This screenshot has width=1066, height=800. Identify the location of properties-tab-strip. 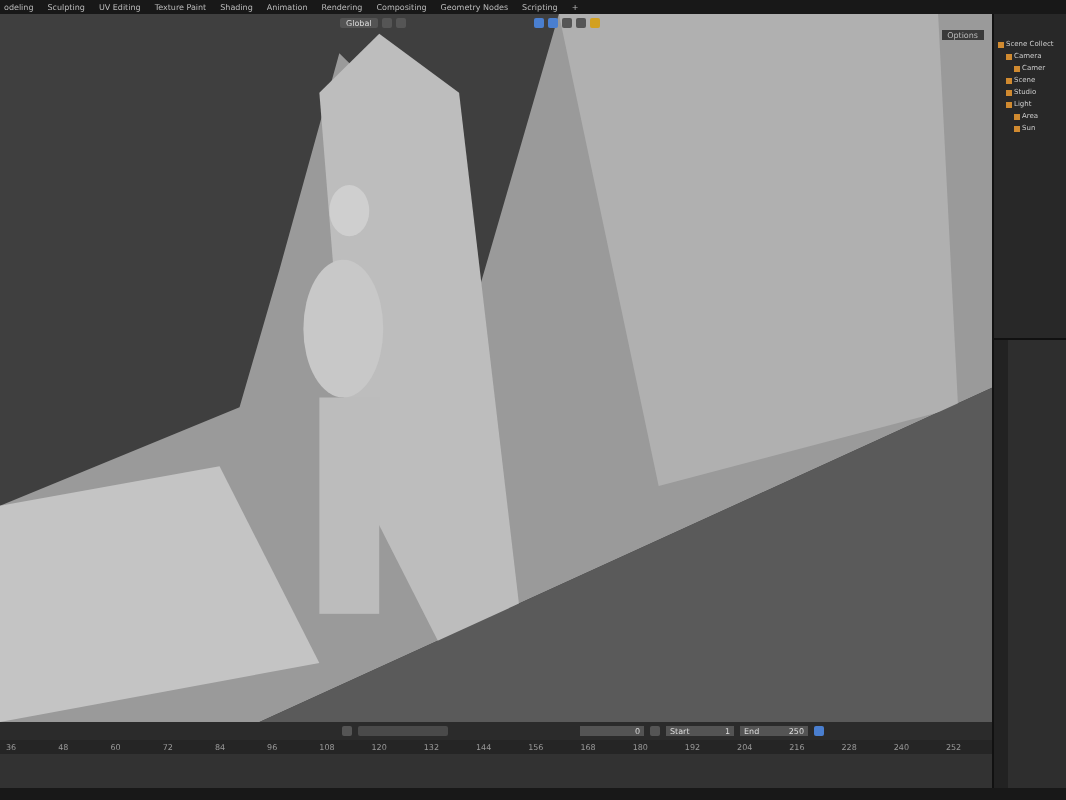
(1001, 564).